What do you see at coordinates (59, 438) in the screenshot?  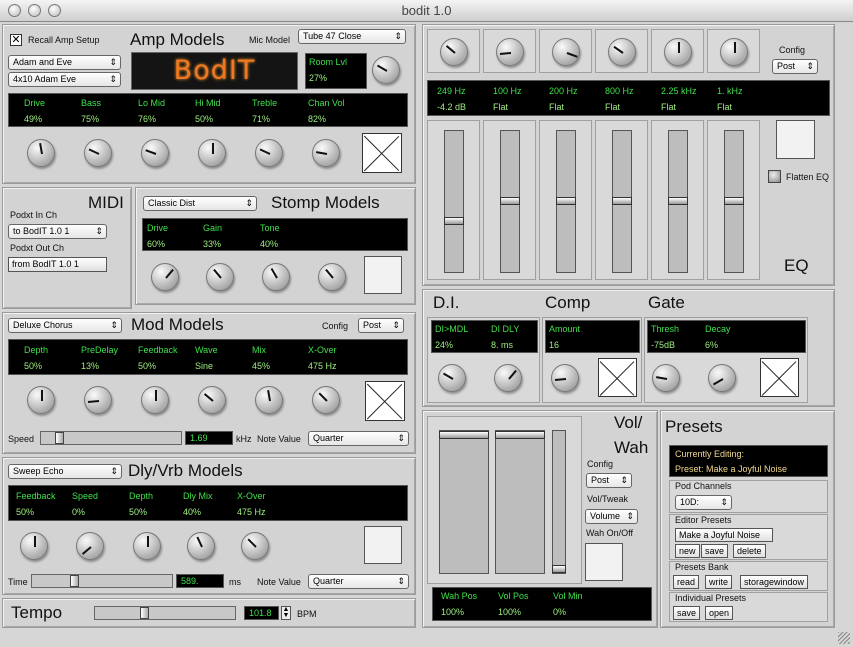 I see `speed-slider-thumb` at bounding box center [59, 438].